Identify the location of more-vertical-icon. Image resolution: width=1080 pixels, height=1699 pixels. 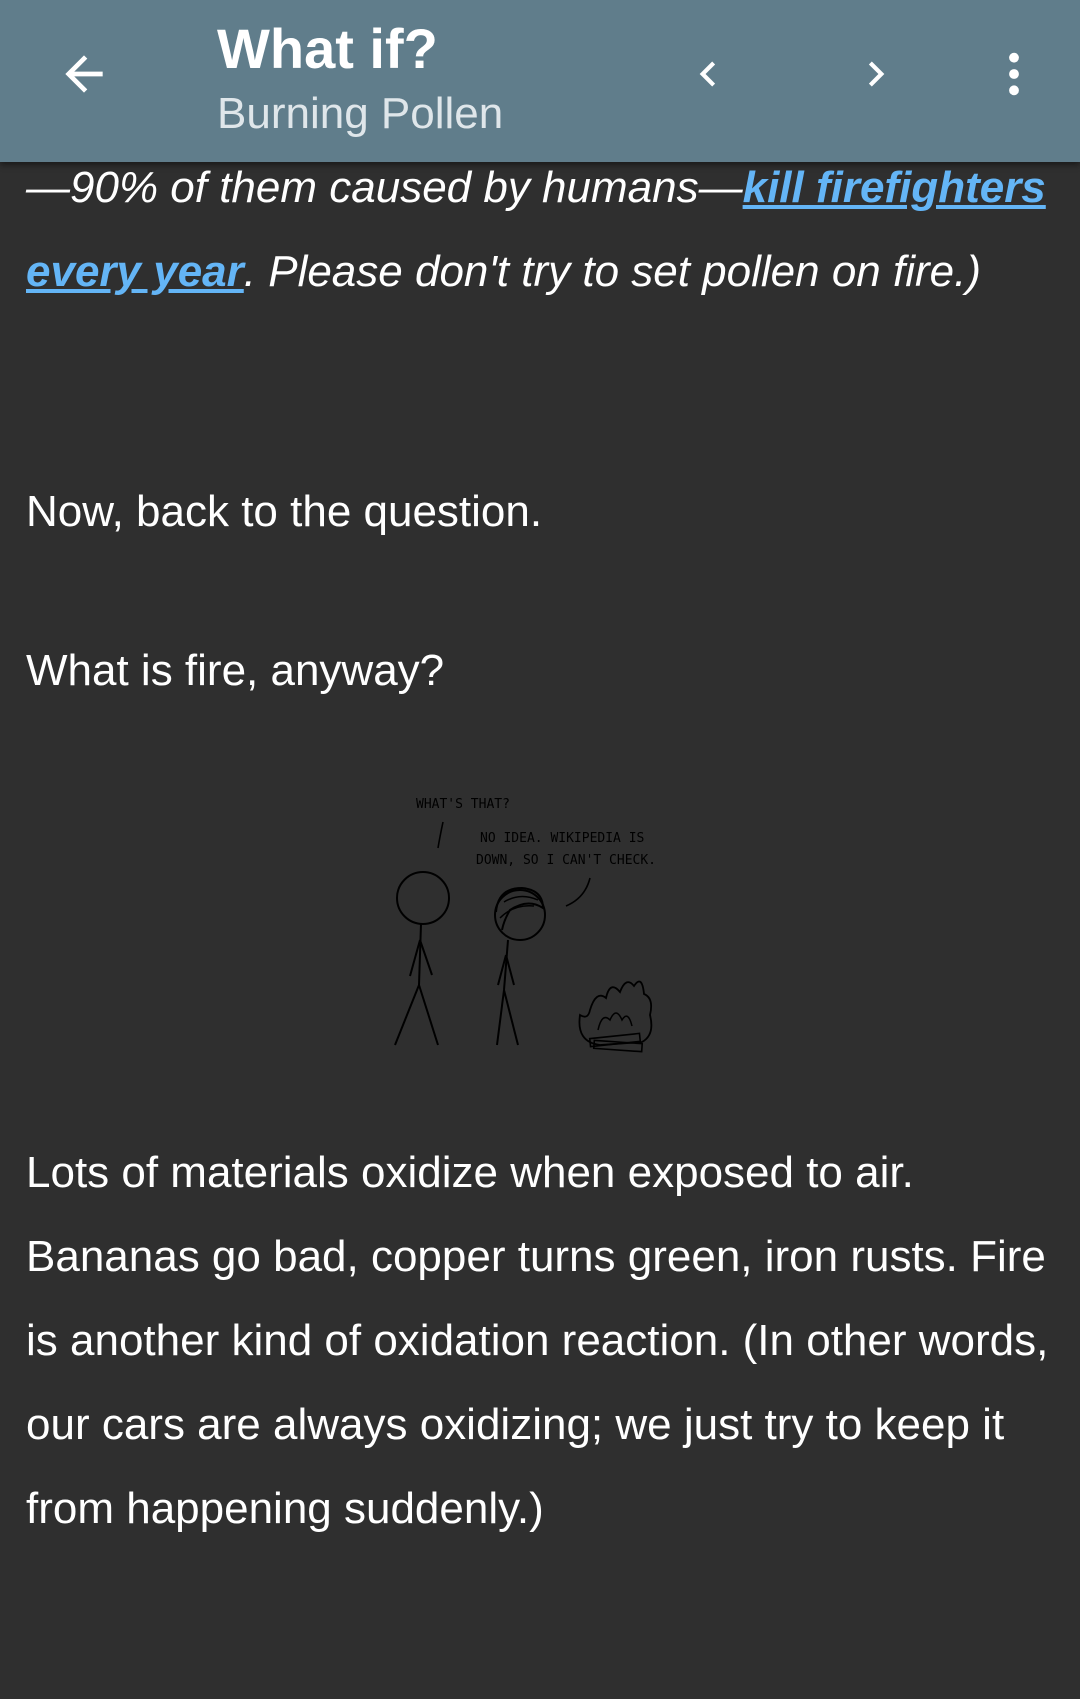
(1014, 74).